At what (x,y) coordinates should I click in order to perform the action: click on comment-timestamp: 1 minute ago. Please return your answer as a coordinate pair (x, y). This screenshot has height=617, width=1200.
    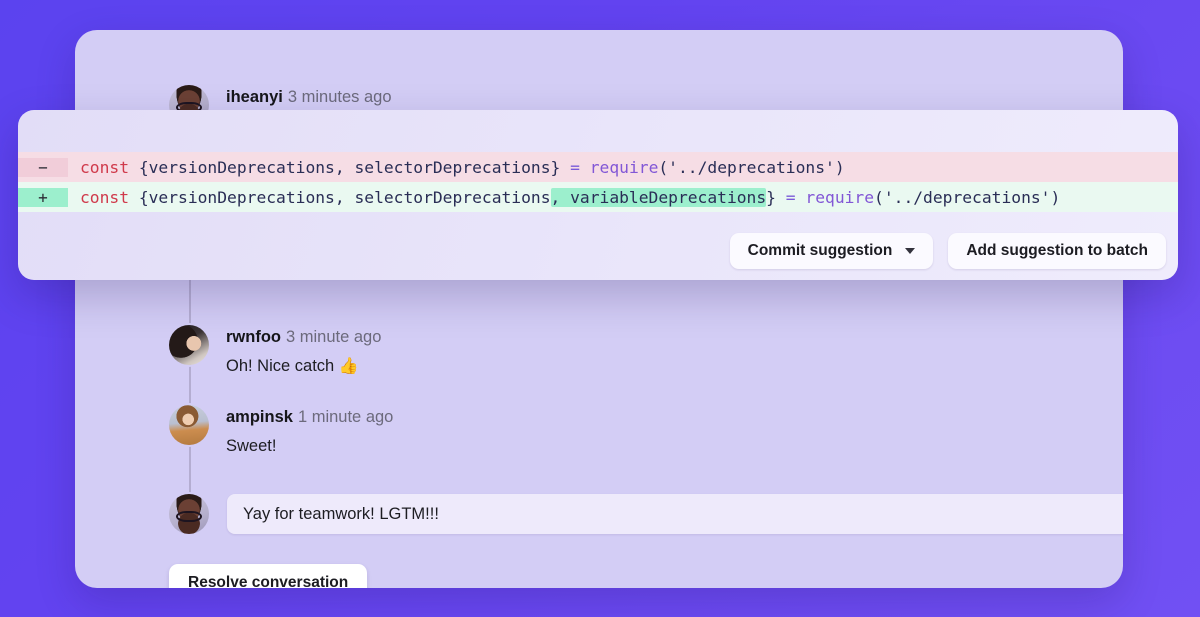
    Looking at the image, I should click on (345, 417).